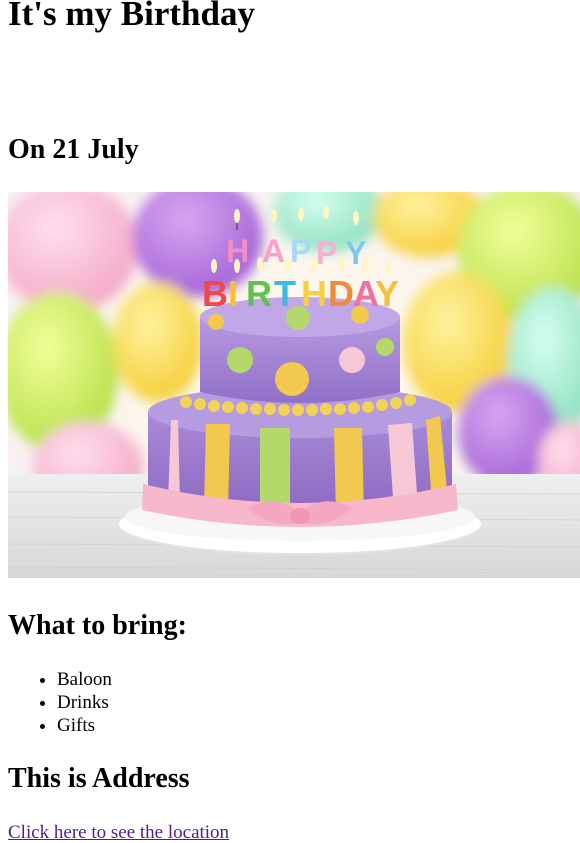  Describe the element at coordinates (118, 832) in the screenshot. I see `location-link: Click here to see the location` at that location.